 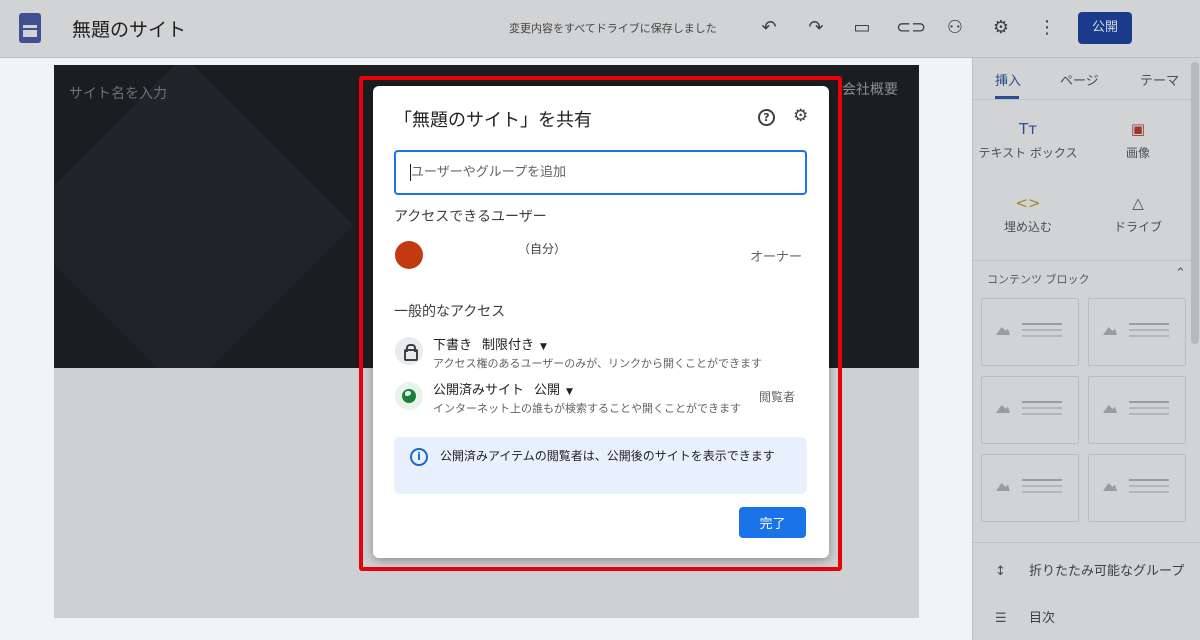 What do you see at coordinates (1138, 129) in the screenshot?
I see `image-icon: ▣` at bounding box center [1138, 129].